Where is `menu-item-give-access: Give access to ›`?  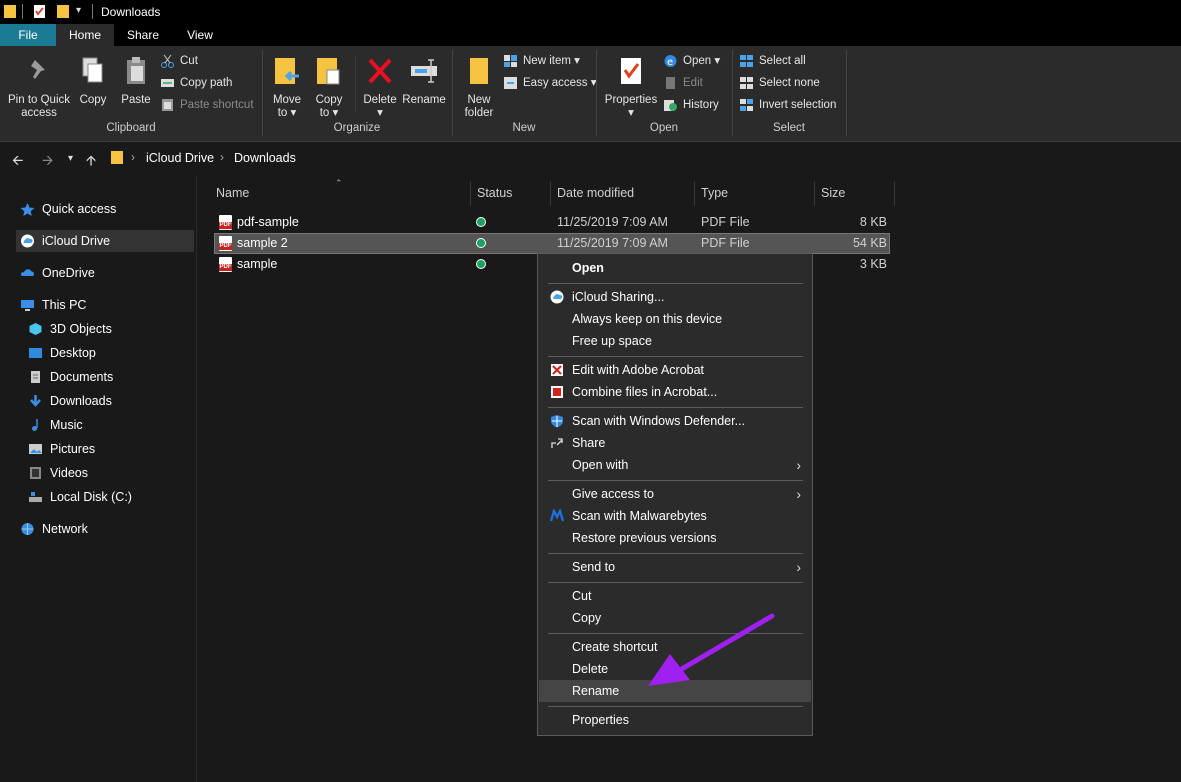 menu-item-give-access: Give access to › is located at coordinates (675, 494).